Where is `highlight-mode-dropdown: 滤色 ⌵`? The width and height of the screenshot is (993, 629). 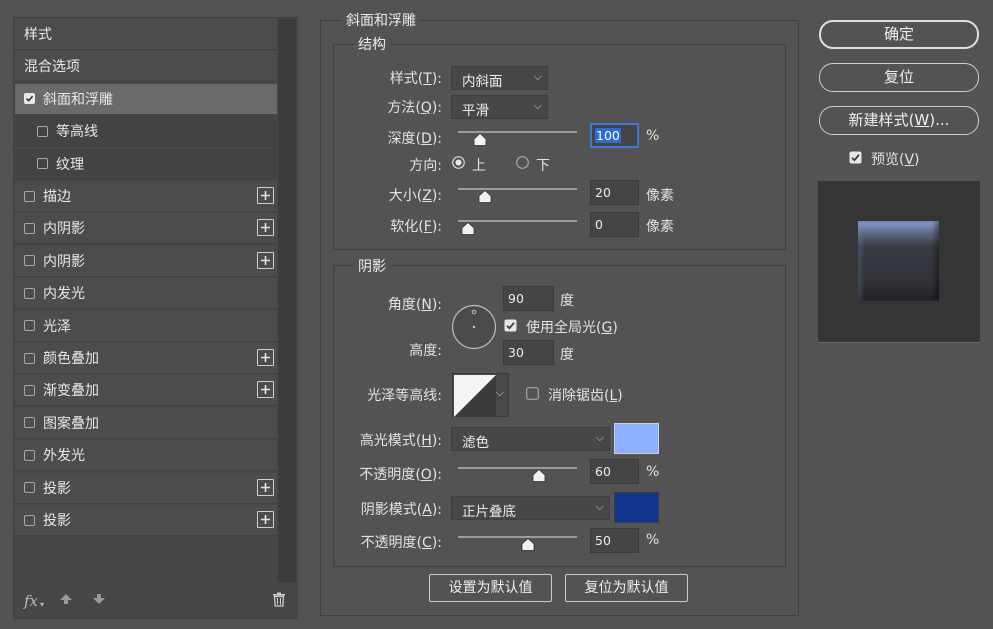
highlight-mode-dropdown: 滤色 ⌵ is located at coordinates (530, 439).